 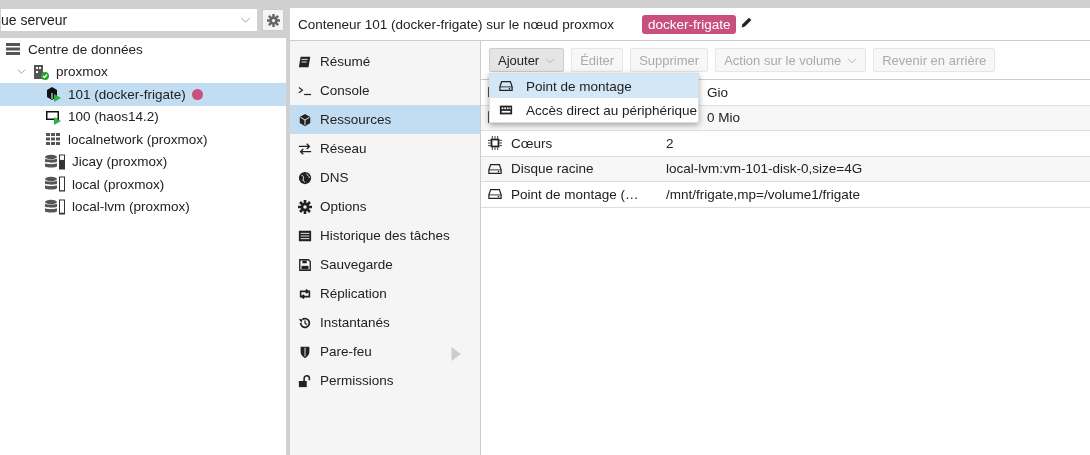 I want to click on tree-item: proxmox, so click(x=143, y=71).